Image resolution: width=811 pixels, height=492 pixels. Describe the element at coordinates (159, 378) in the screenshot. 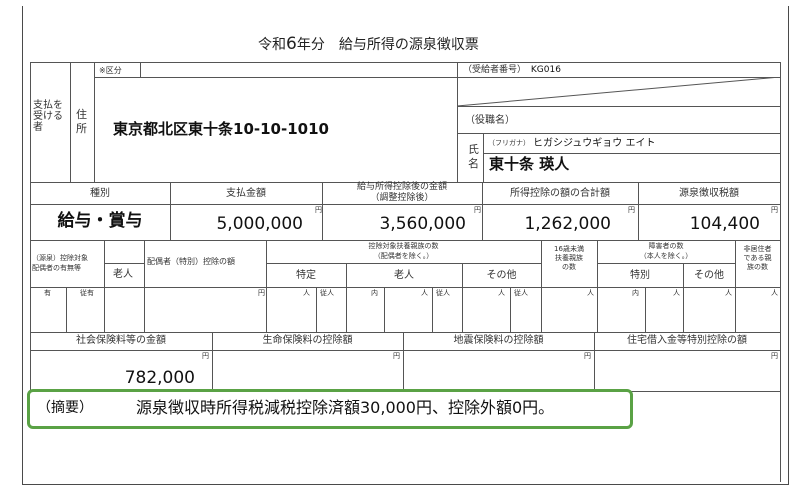

I see `value-shakai: 782,000` at that location.